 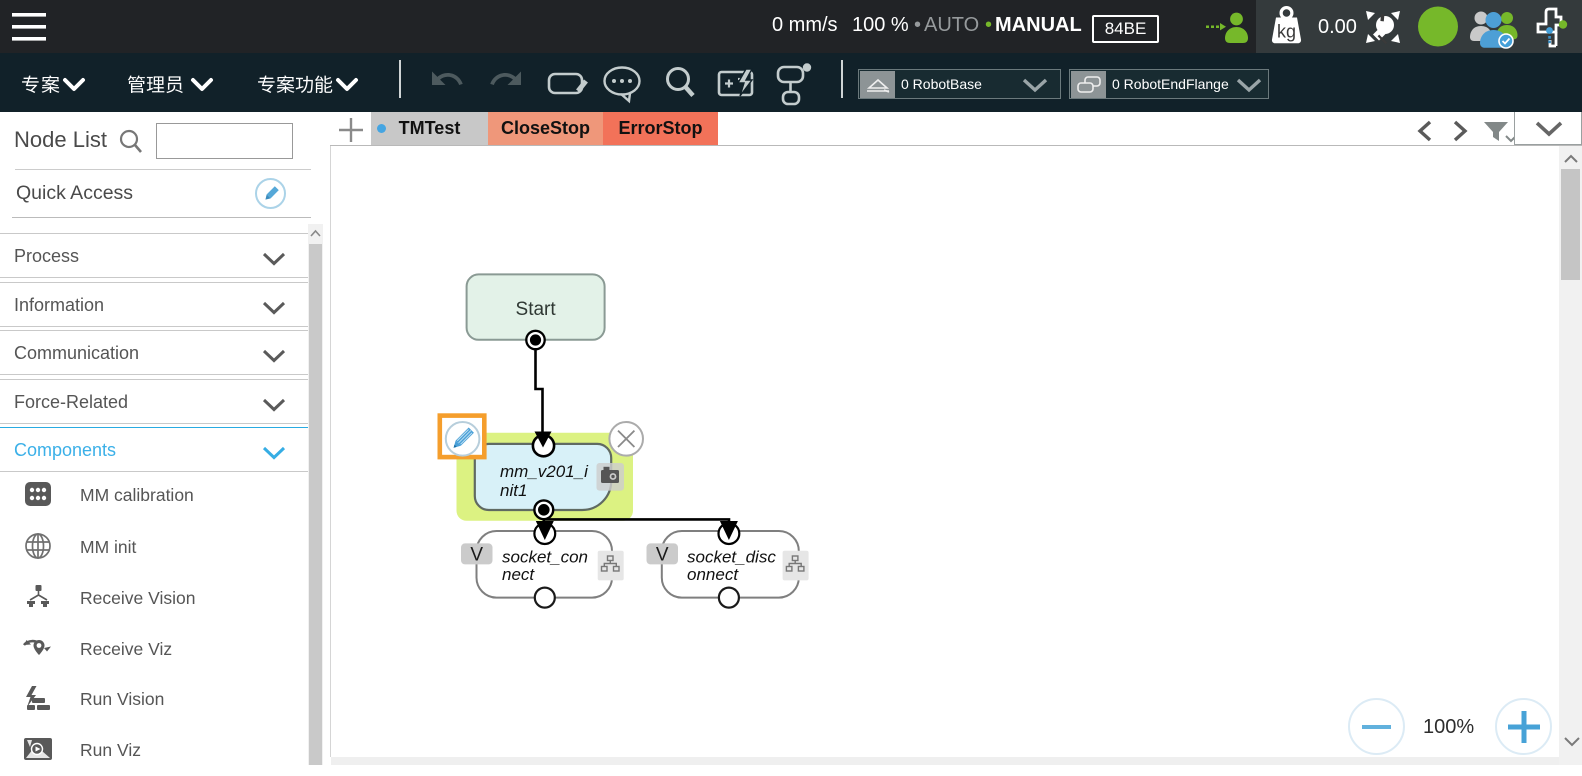 I want to click on svg-text: onnect, so click(x=713, y=574).